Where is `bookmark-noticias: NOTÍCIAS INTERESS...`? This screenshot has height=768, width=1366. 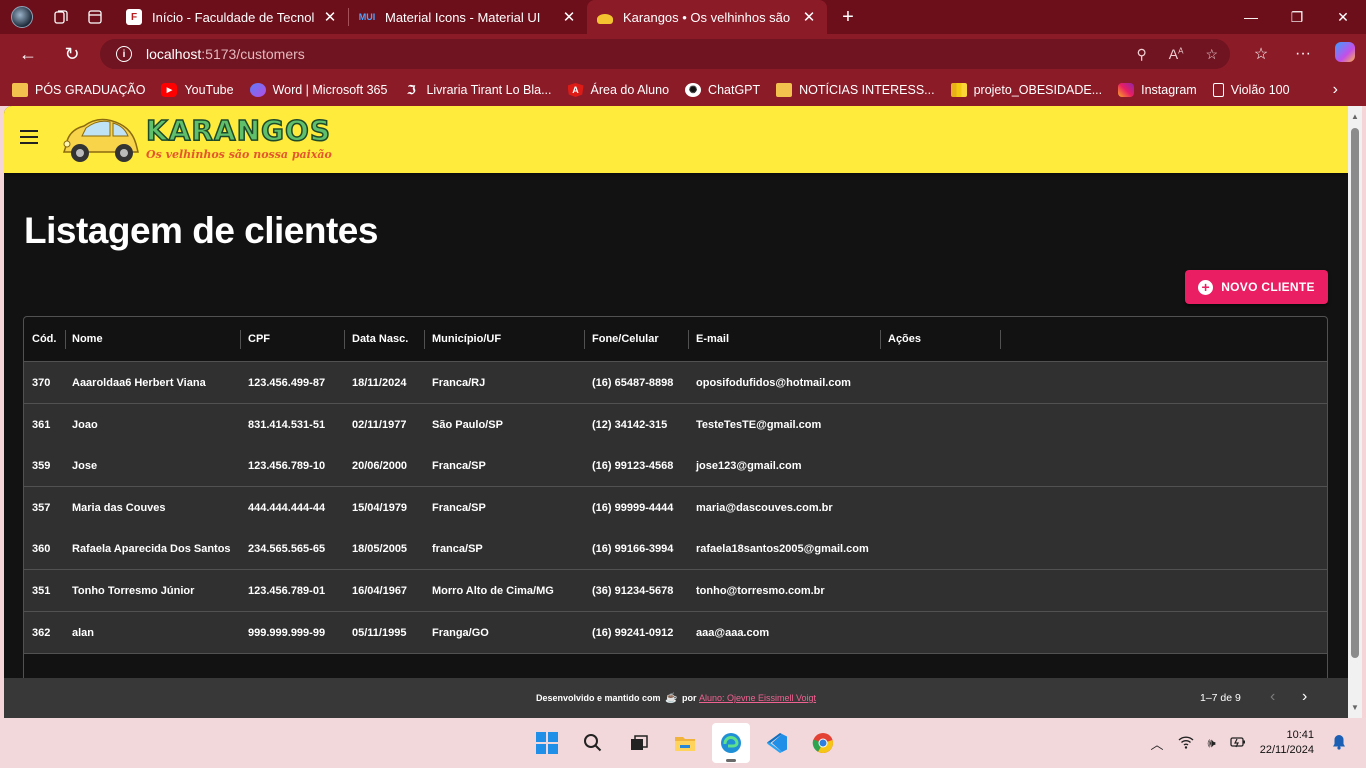 bookmark-noticias: NOTÍCIAS INTERESS... is located at coordinates (855, 90).